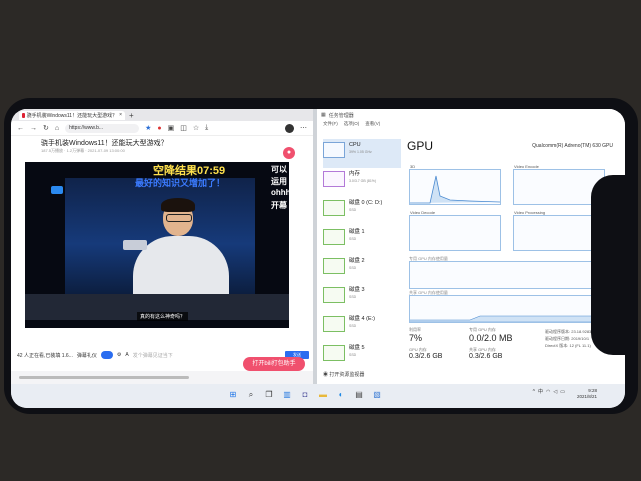  What do you see at coordinates (131, 115) in the screenshot?
I see `new-tab-icon: +` at bounding box center [131, 115].